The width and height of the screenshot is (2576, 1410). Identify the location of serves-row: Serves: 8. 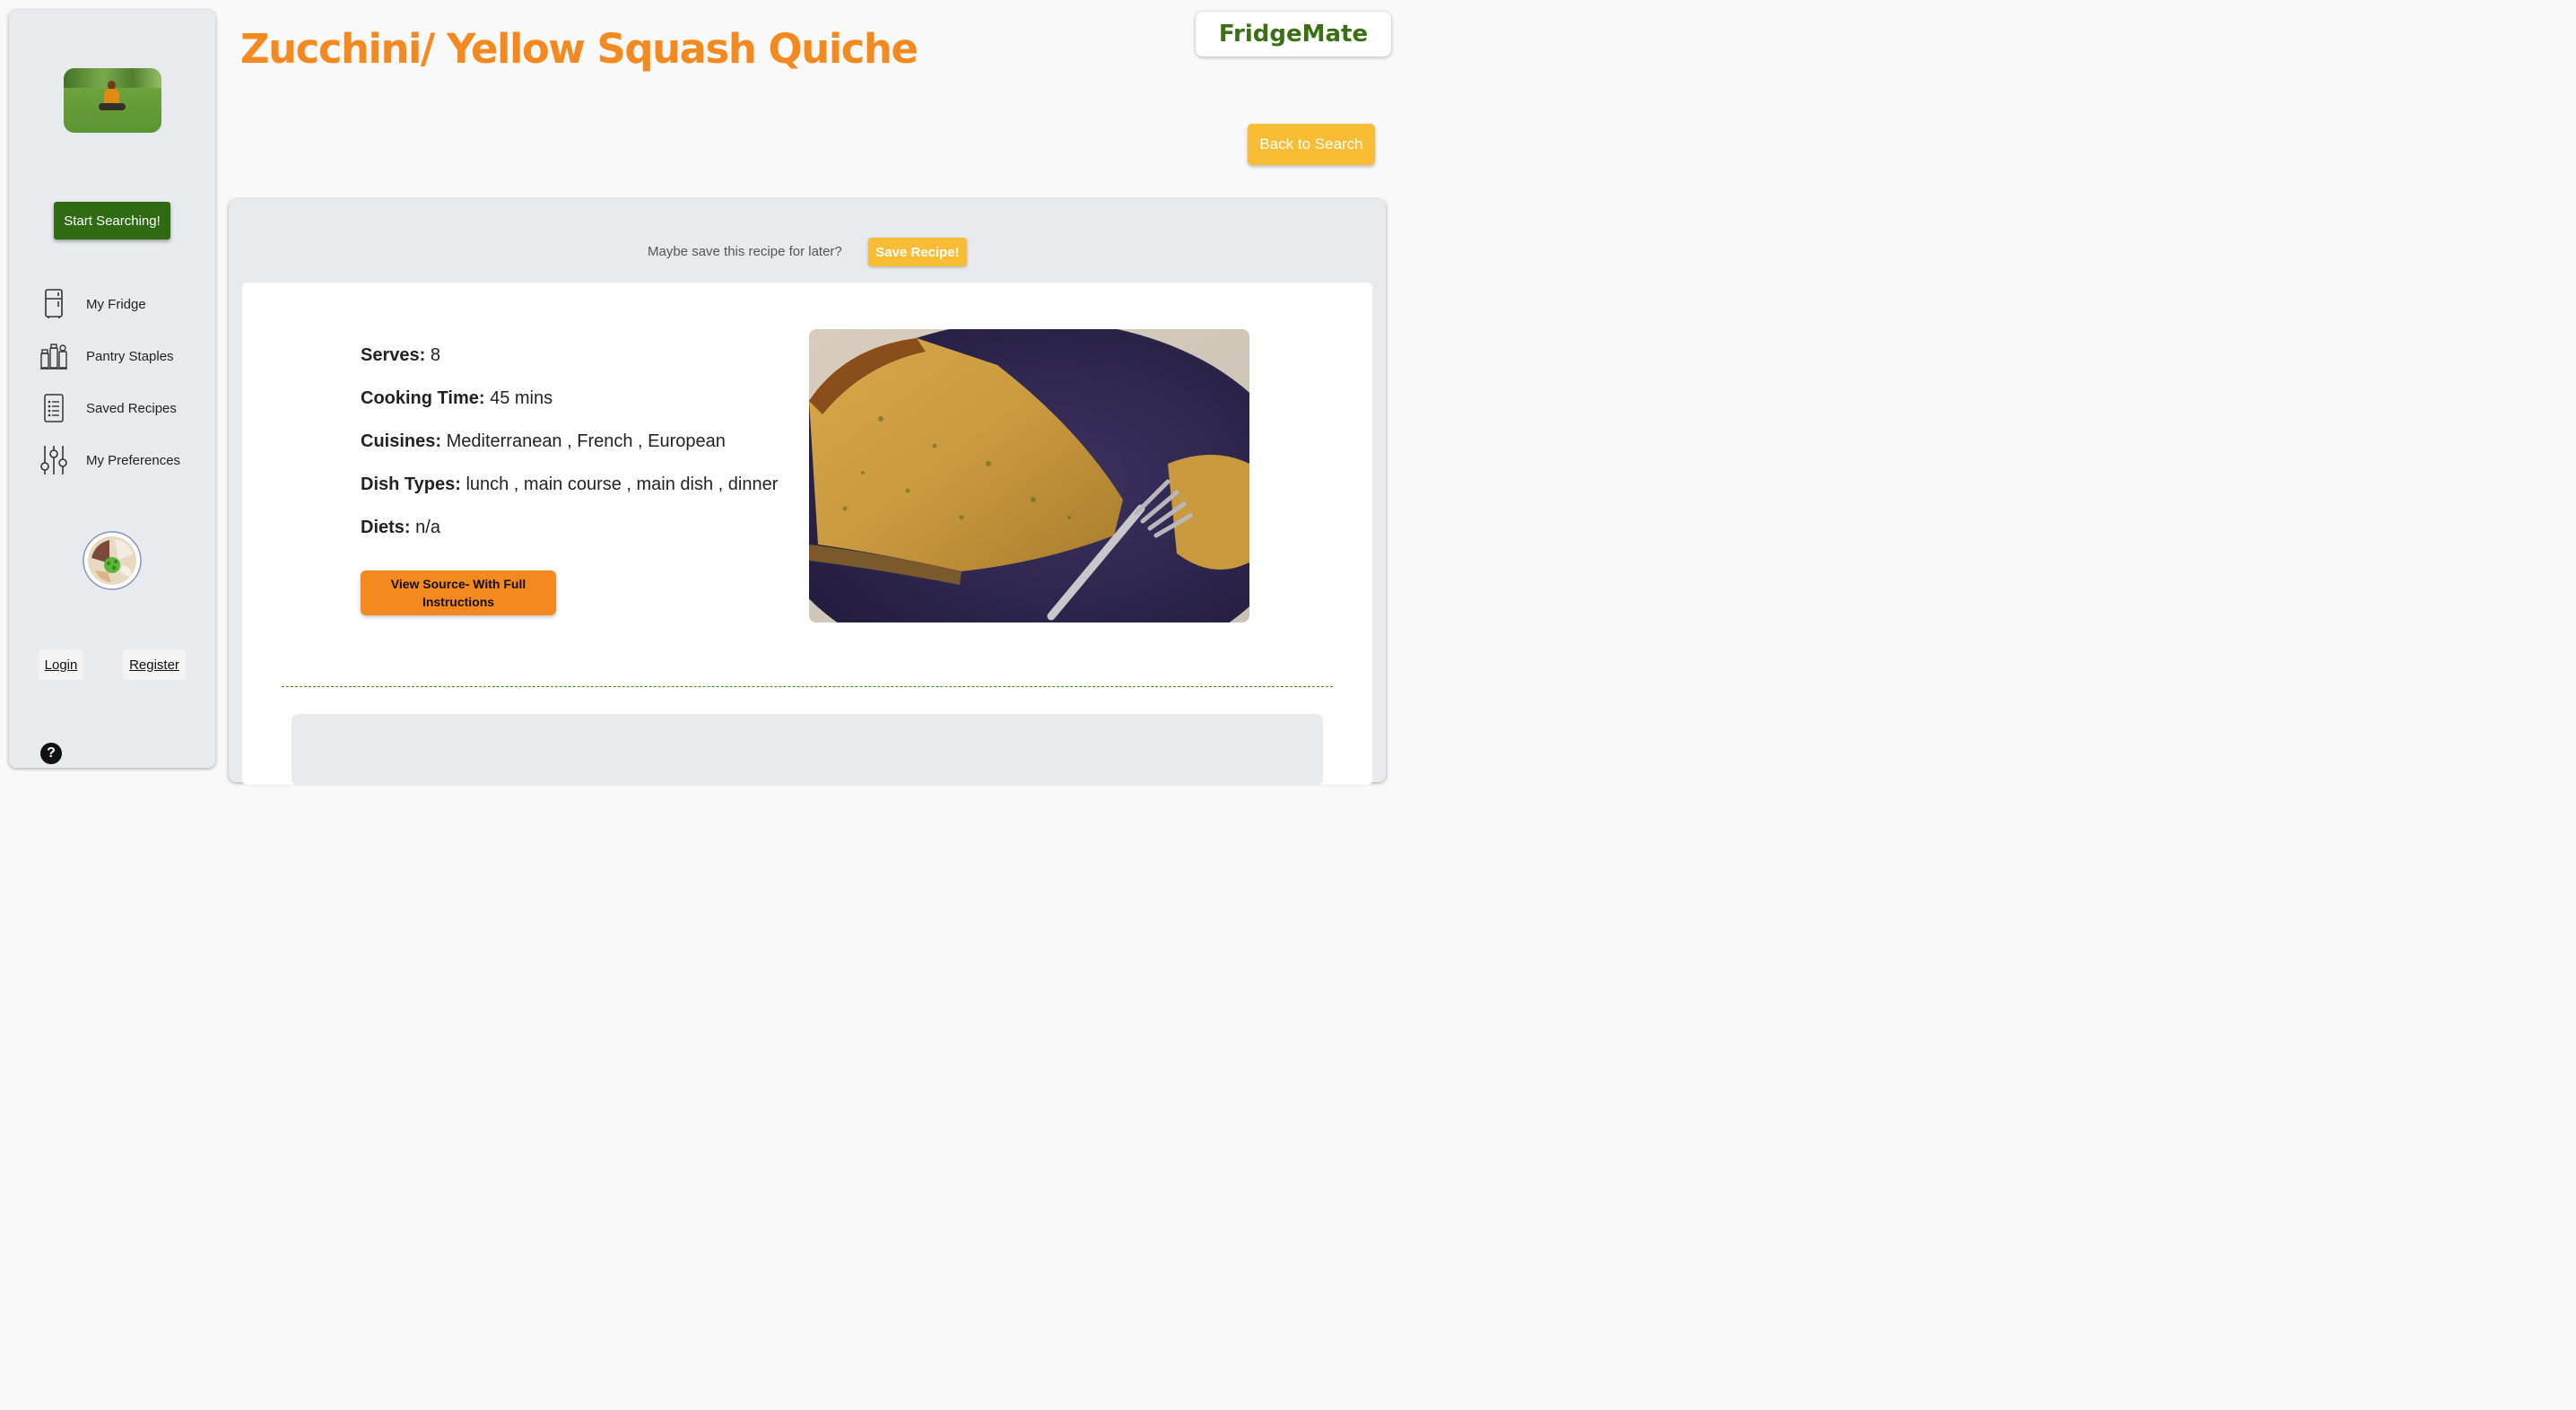
(400, 355).